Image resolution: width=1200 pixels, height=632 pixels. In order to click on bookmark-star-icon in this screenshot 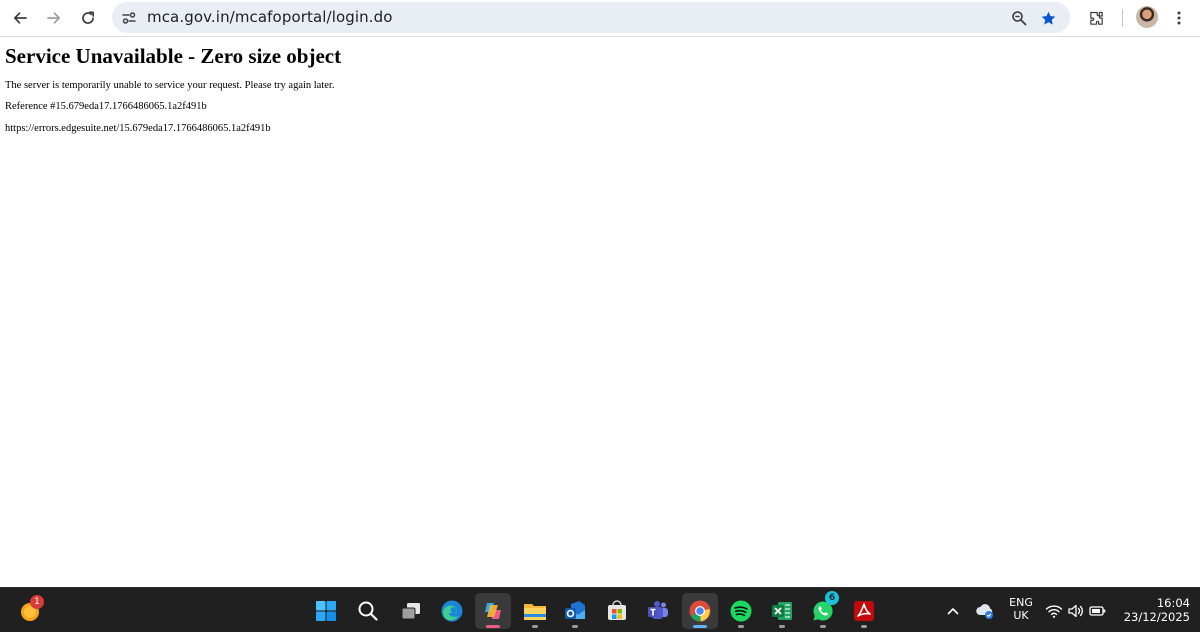, I will do `click(1048, 18)`.